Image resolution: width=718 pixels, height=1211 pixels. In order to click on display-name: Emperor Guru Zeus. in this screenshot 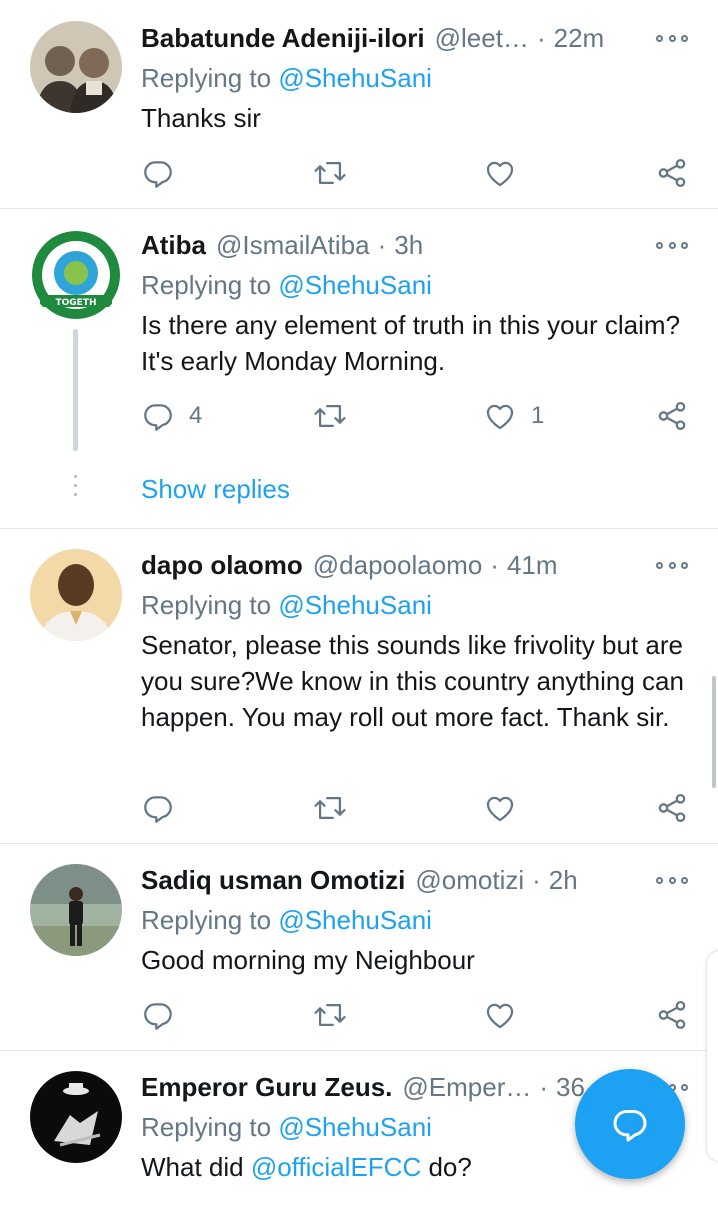, I will do `click(266, 1087)`.